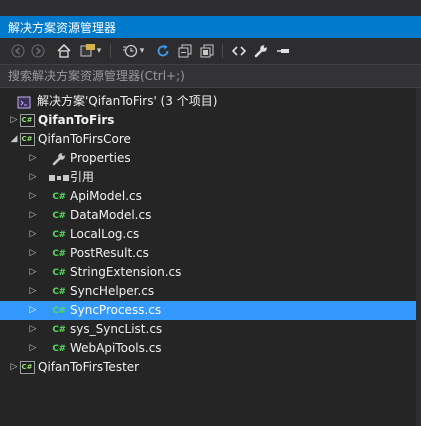  I want to click on tree-item: ▷ C# PostResult.cs, so click(210, 253).